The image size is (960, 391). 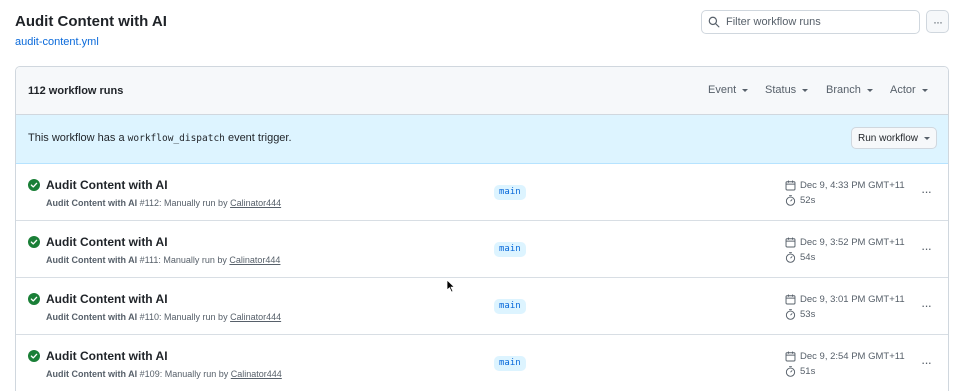 I want to click on run-number: #112, so click(x=149, y=203).